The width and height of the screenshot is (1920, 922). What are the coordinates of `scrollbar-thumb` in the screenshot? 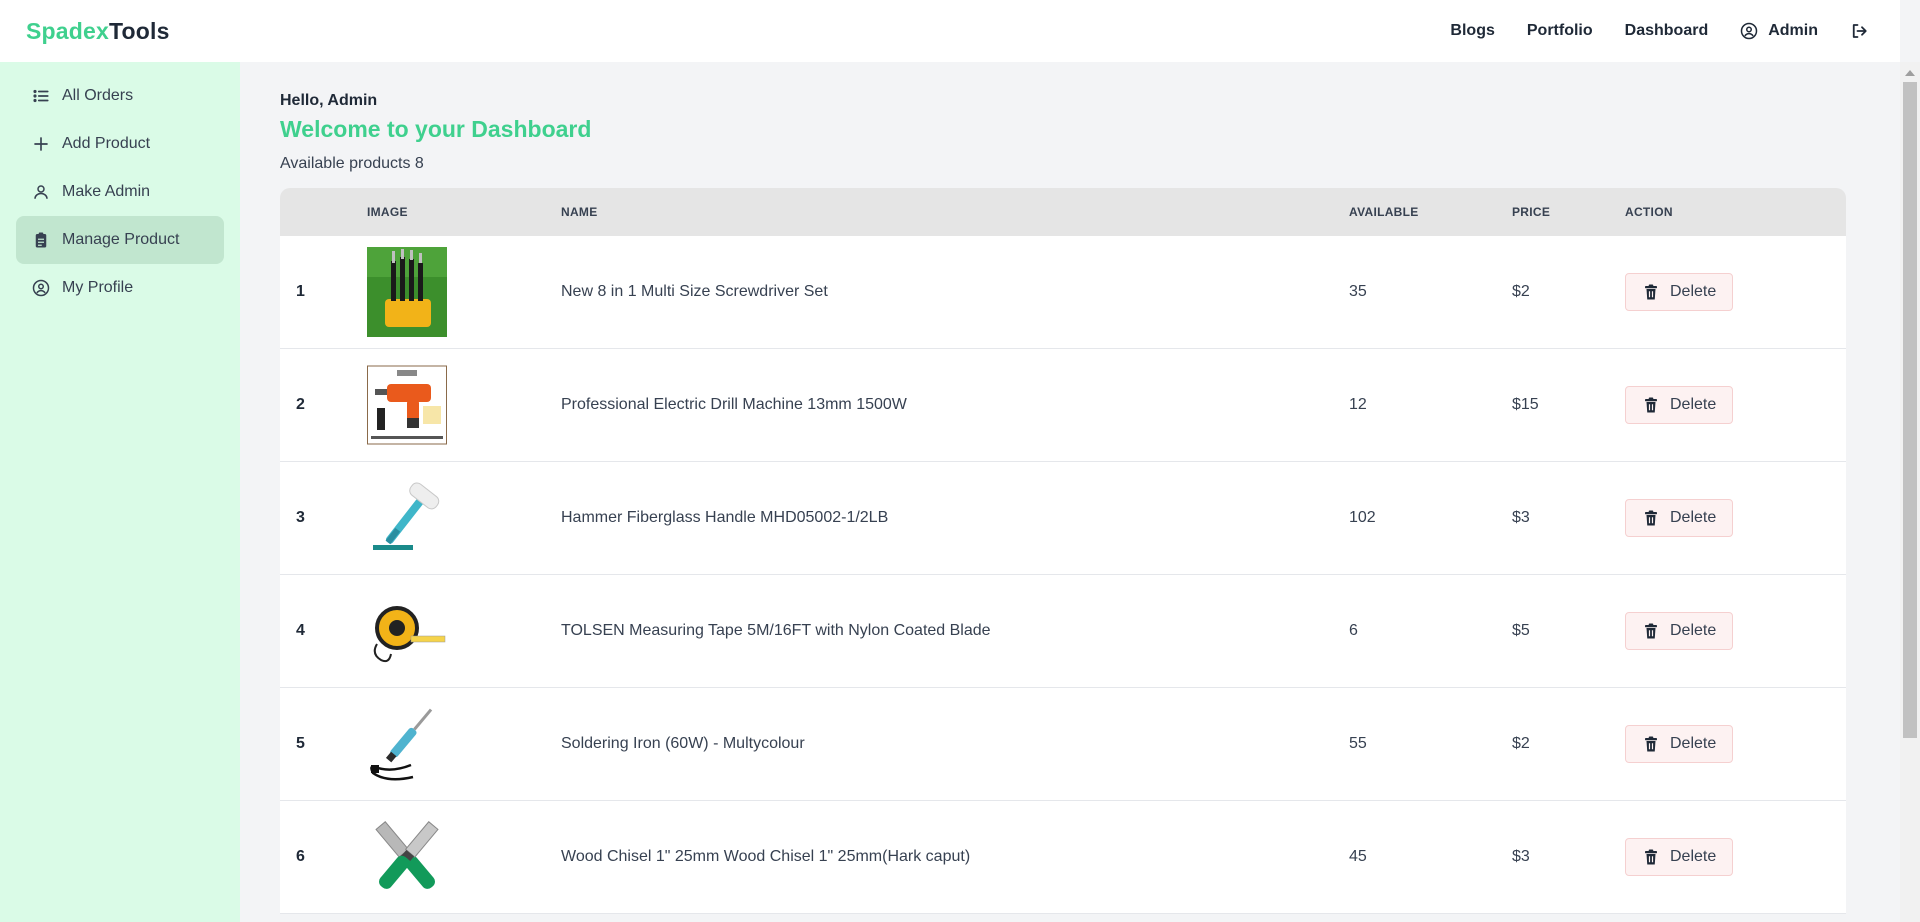 It's located at (1910, 410).